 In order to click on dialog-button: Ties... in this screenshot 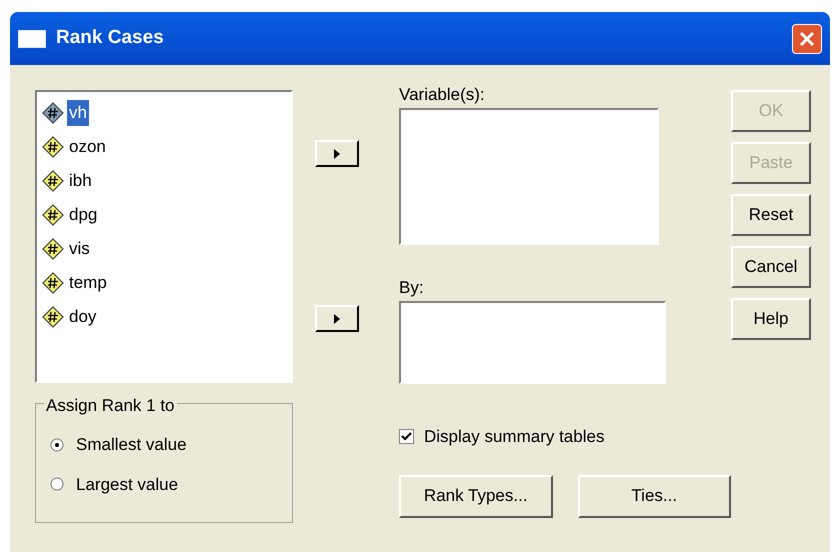, I will do `click(654, 496)`.